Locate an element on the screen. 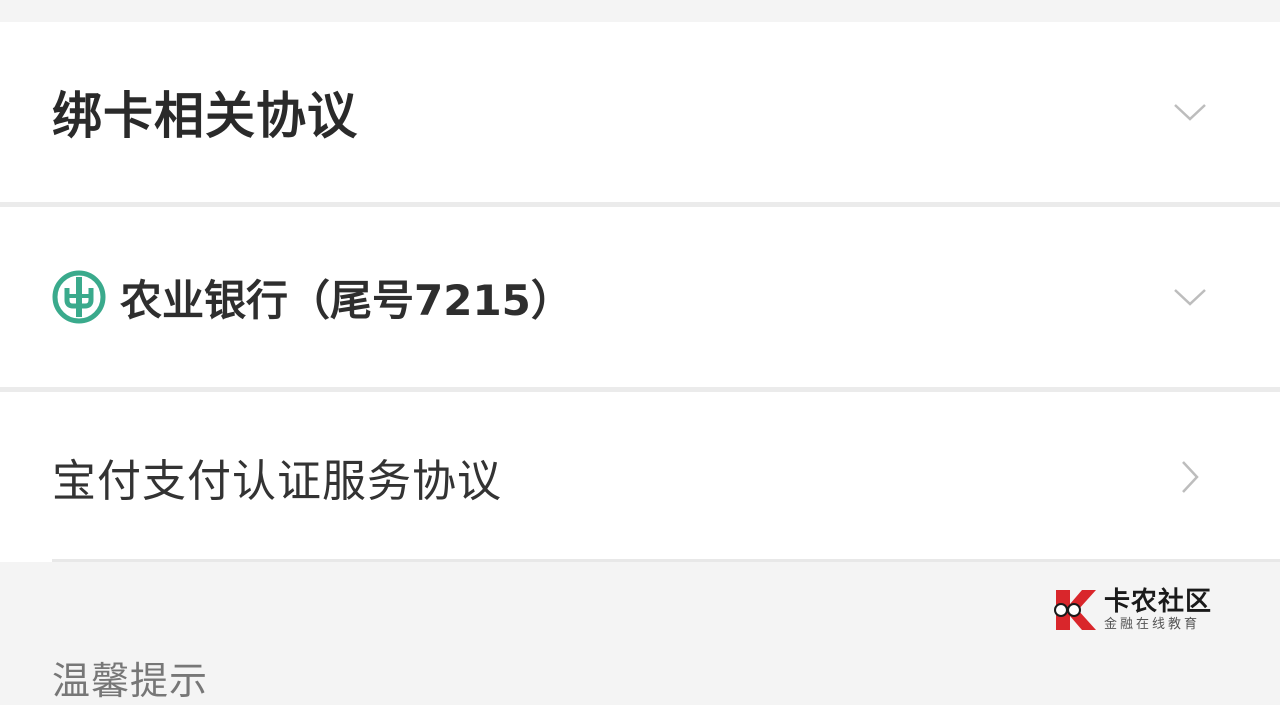 Image resolution: width=1280 pixels, height=705 pixels. top-gap is located at coordinates (640, 11).